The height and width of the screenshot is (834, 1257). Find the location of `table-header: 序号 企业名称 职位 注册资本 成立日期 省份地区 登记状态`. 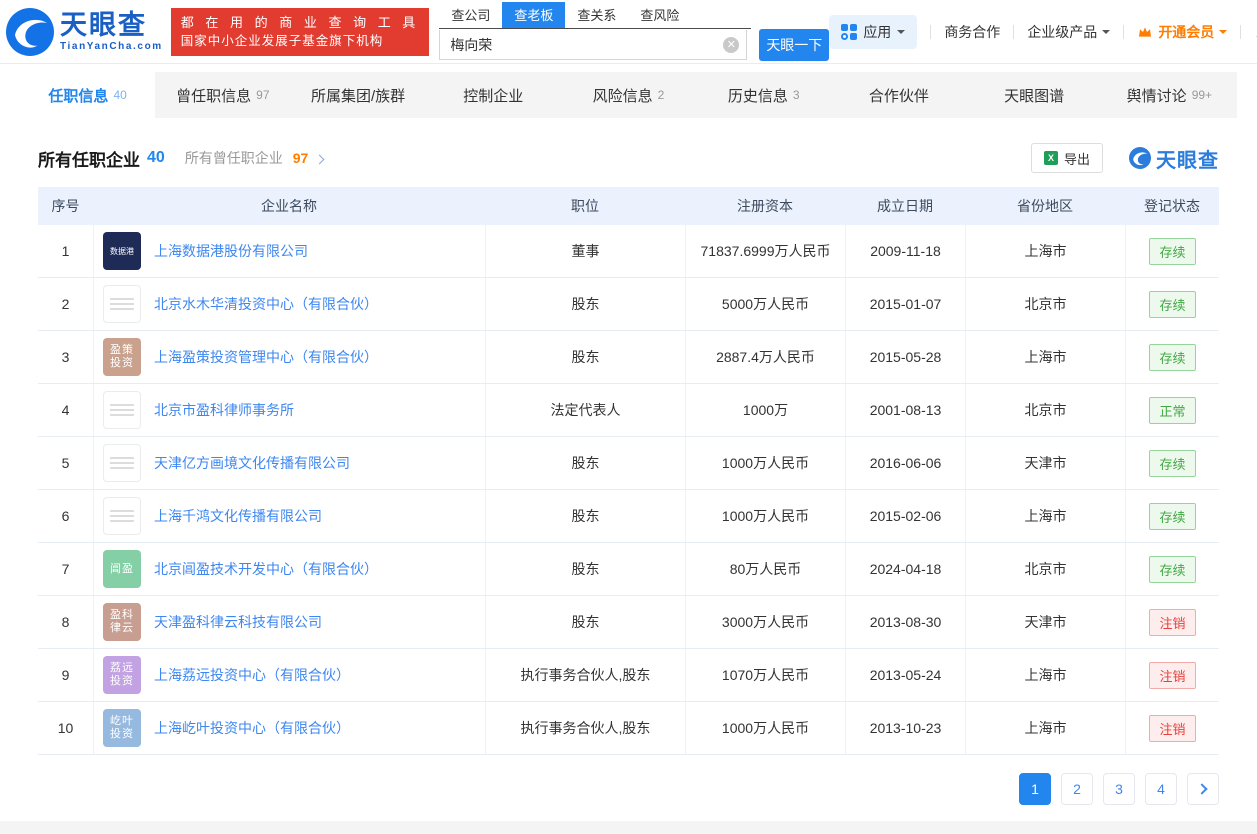

table-header: 序号 企业名称 职位 注册资本 成立日期 省份地区 登记状态 is located at coordinates (628, 206).